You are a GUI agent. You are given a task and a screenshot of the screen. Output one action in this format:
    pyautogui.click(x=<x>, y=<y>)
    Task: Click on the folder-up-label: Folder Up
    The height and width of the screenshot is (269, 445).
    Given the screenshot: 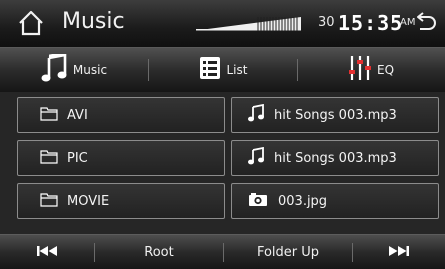 What is the action you would take?
    pyautogui.click(x=288, y=252)
    